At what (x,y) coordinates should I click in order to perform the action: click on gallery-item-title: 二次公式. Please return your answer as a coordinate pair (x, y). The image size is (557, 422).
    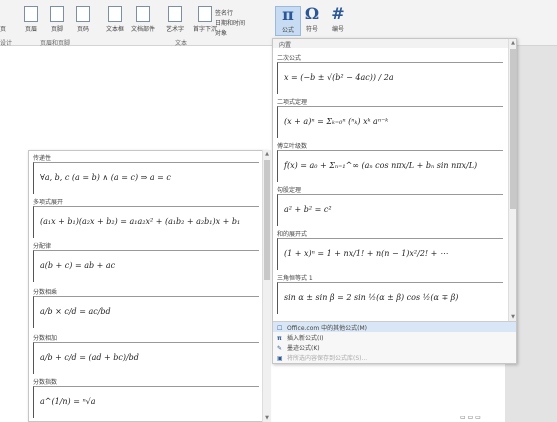
    Looking at the image, I should click on (289, 58).